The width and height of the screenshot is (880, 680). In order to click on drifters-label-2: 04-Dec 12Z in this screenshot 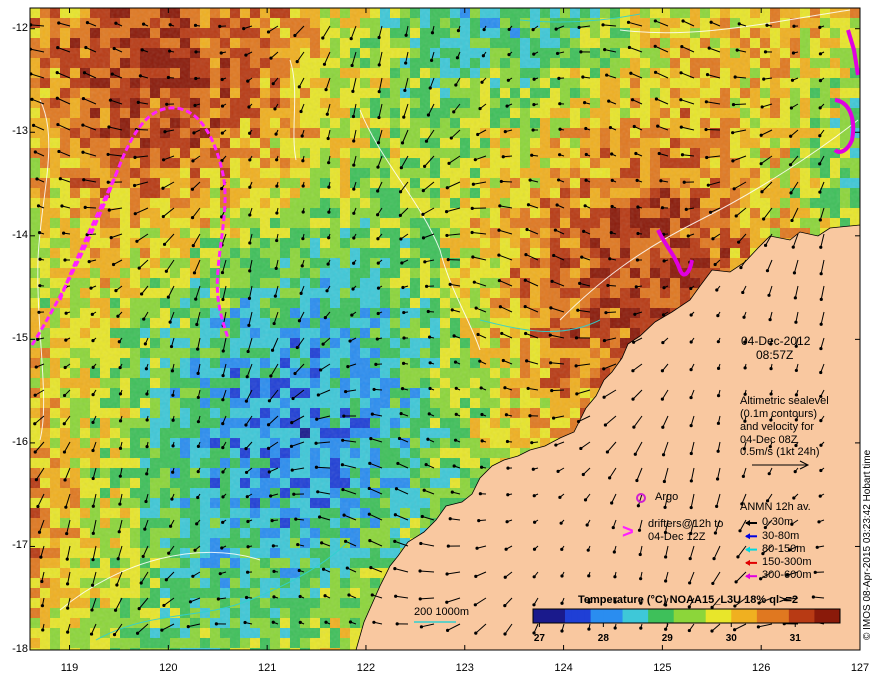, I will do `click(677, 537)`.